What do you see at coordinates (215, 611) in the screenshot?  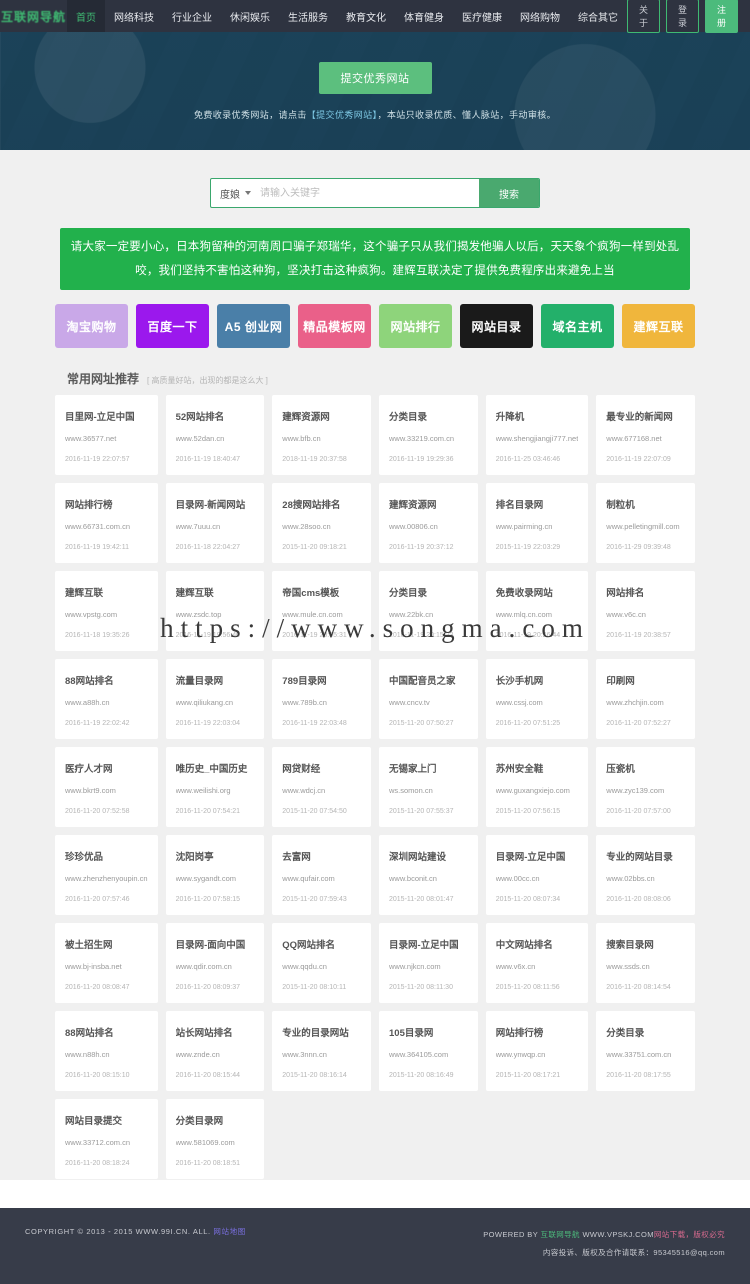 I see `site-card: 建辉互联 www.zsdc.top 2016-11-19 19:56:40` at bounding box center [215, 611].